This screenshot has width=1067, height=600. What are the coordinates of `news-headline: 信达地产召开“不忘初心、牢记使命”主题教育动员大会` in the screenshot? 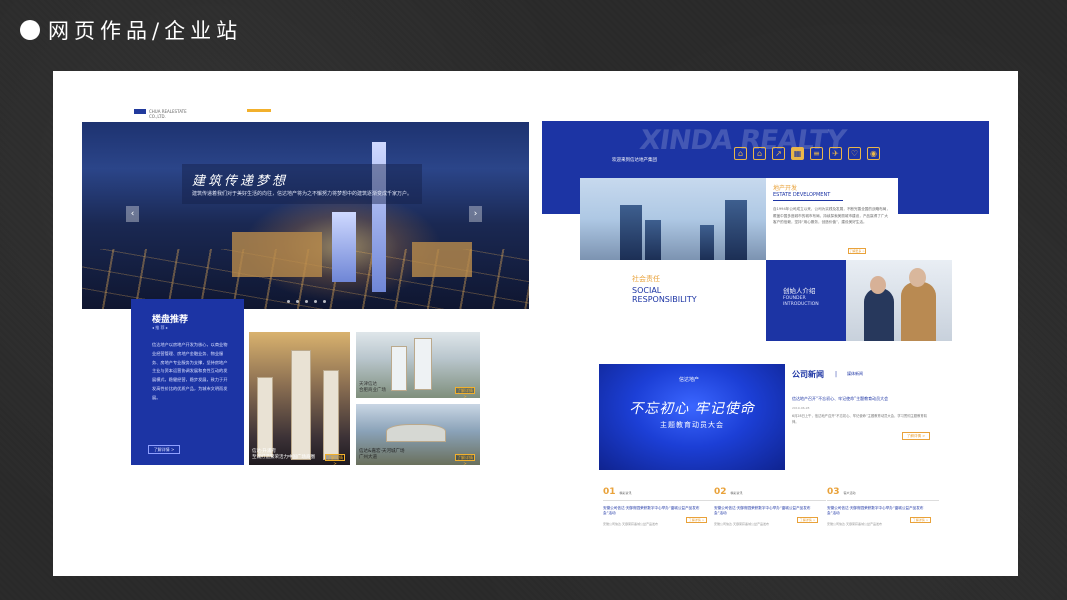 It's located at (867, 399).